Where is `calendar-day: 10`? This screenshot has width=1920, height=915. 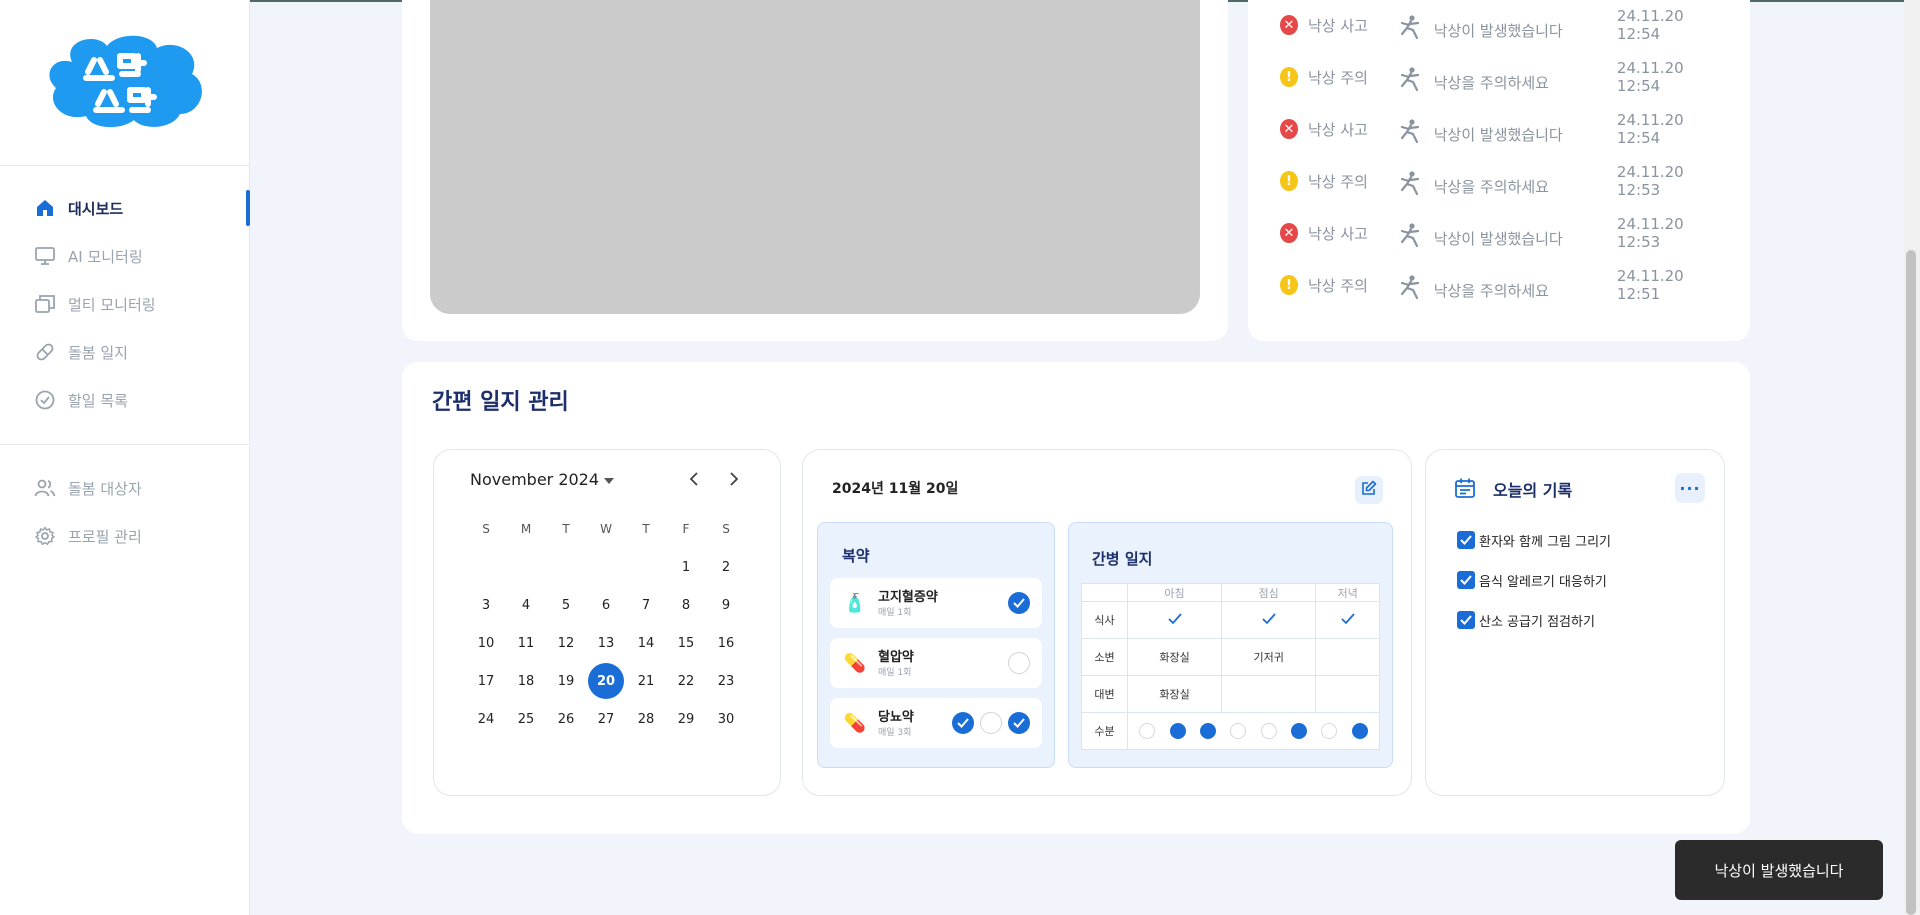 calendar-day: 10 is located at coordinates (486, 643).